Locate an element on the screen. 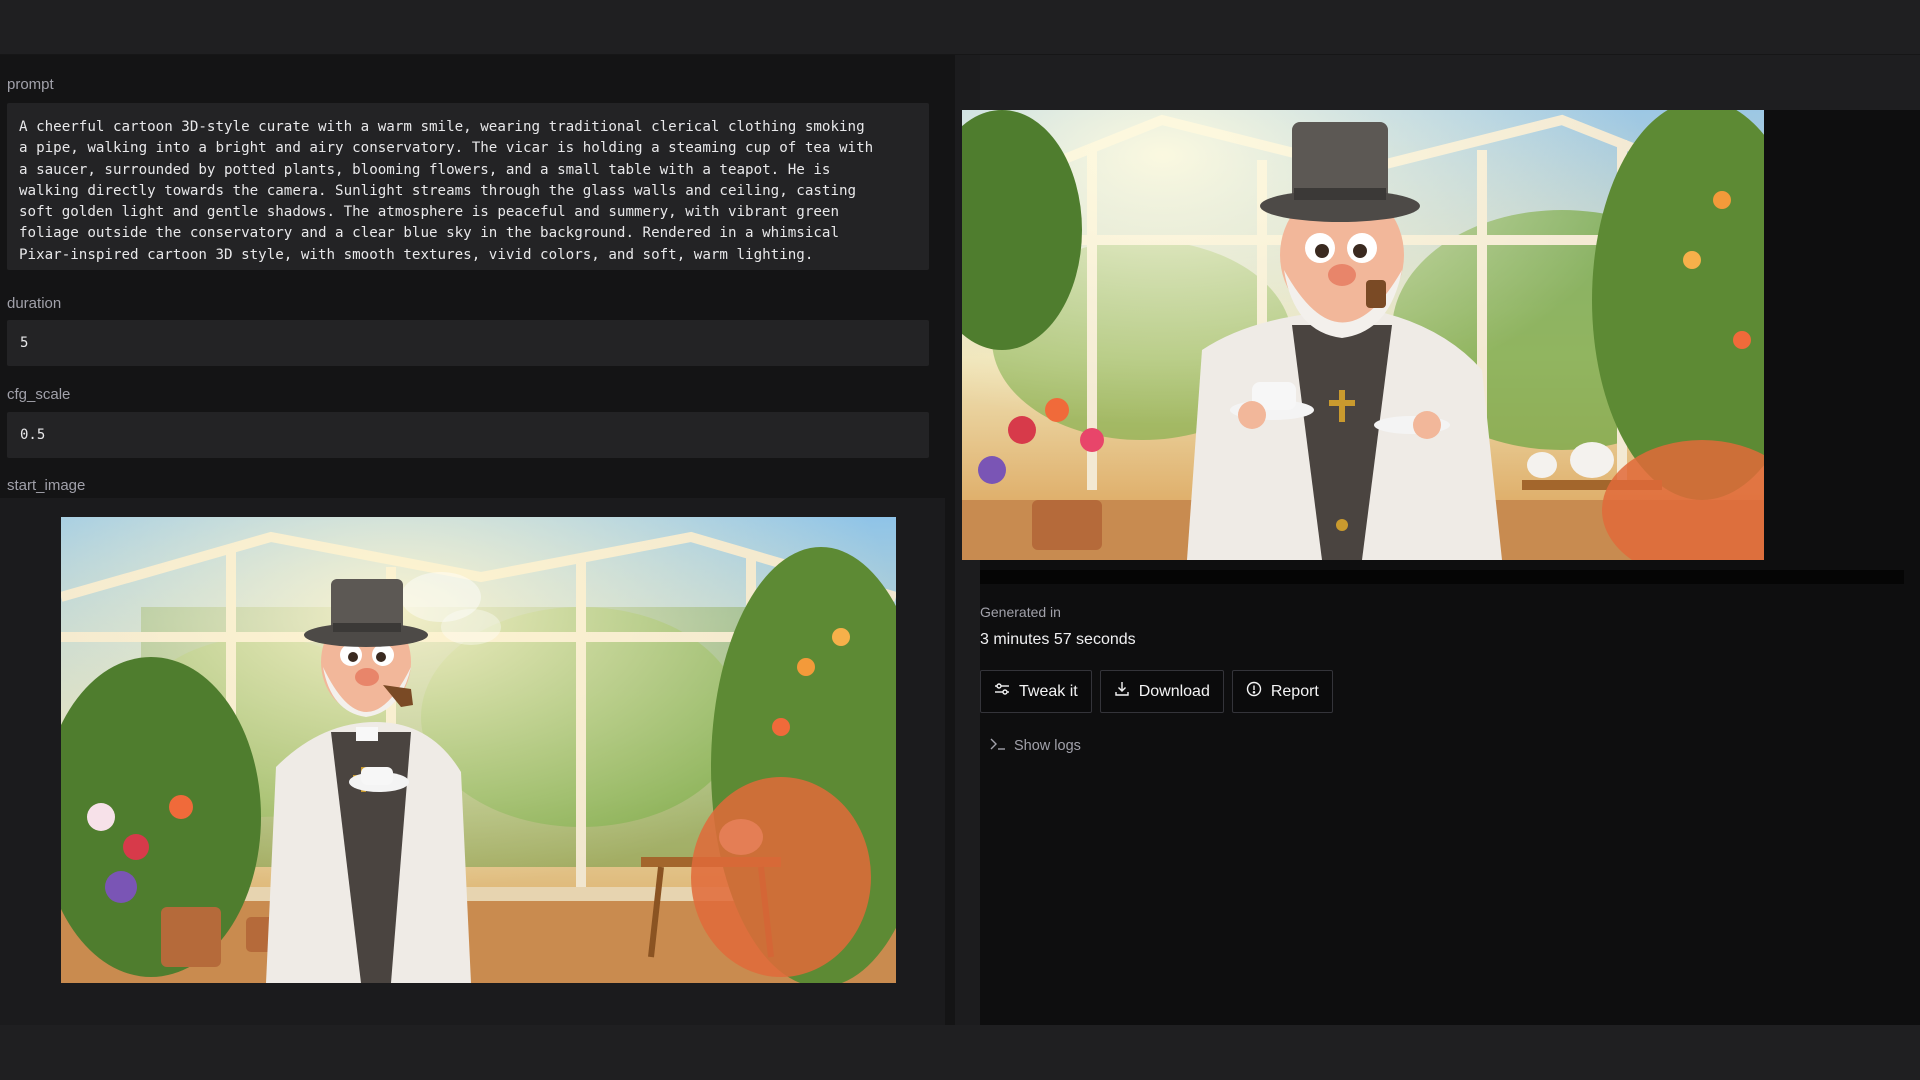 This screenshot has height=1080, width=1920. tweak-it-button: Tweak it is located at coordinates (1036, 691).